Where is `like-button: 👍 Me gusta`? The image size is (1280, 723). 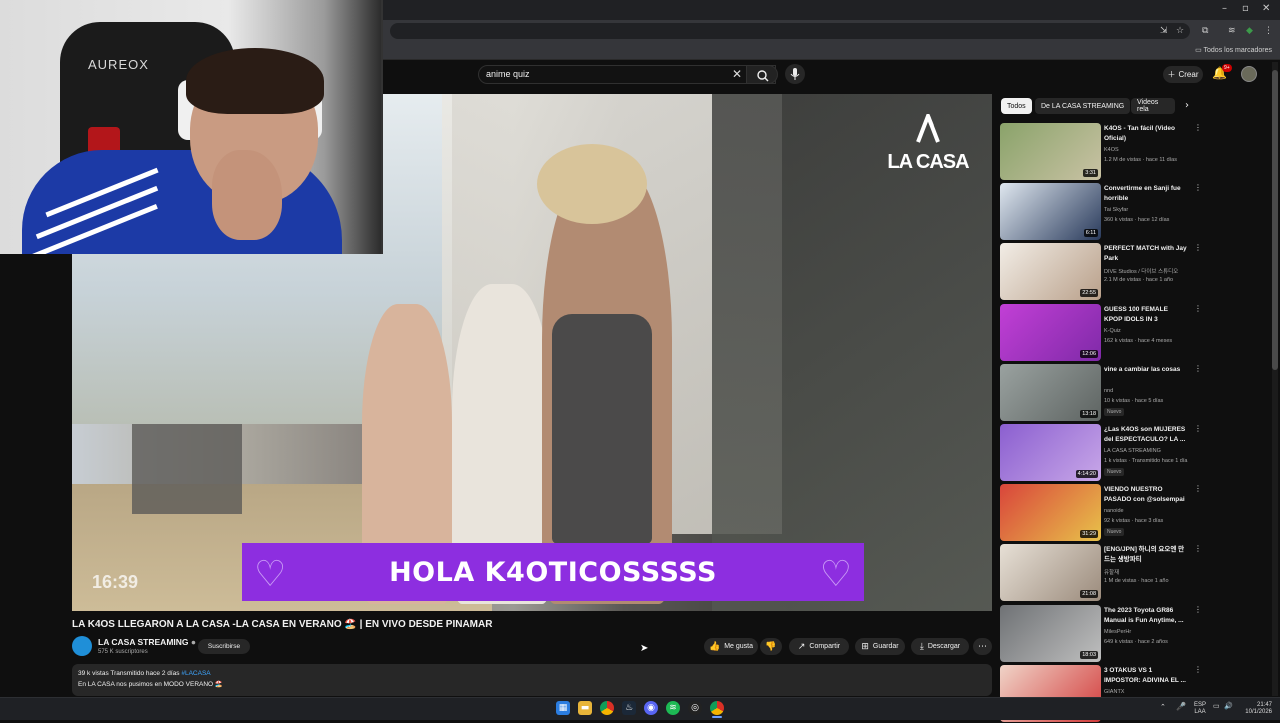
like-button: 👍 Me gusta is located at coordinates (731, 646).